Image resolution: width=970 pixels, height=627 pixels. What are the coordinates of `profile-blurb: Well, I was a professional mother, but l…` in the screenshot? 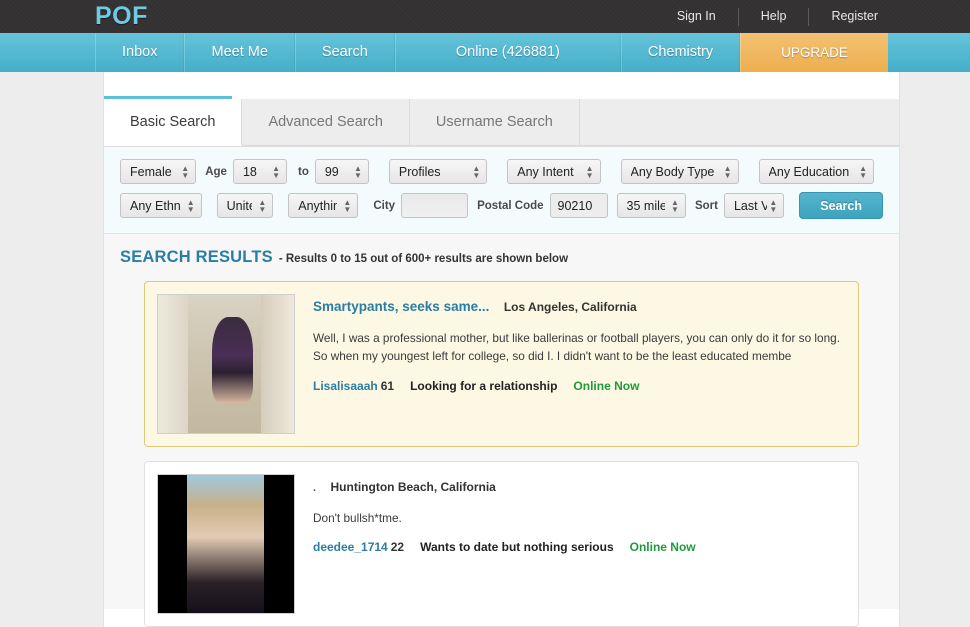 It's located at (576, 347).